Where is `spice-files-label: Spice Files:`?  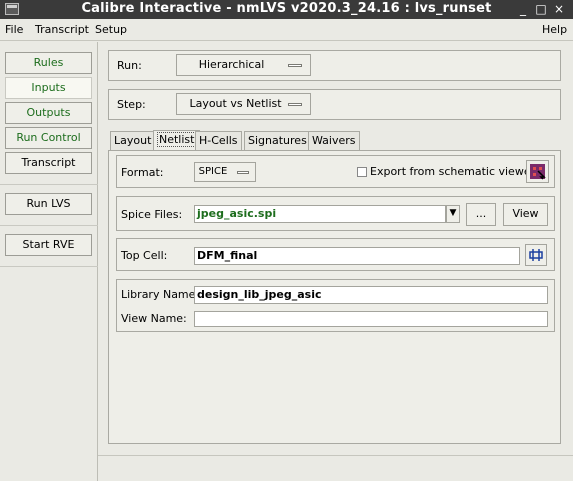
spice-files-label: Spice Files: is located at coordinates (152, 214).